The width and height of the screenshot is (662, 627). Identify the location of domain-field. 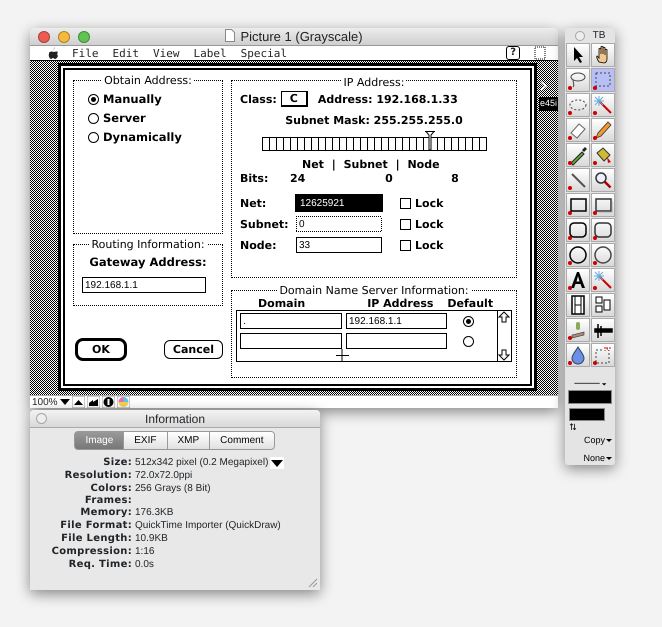
(291, 341).